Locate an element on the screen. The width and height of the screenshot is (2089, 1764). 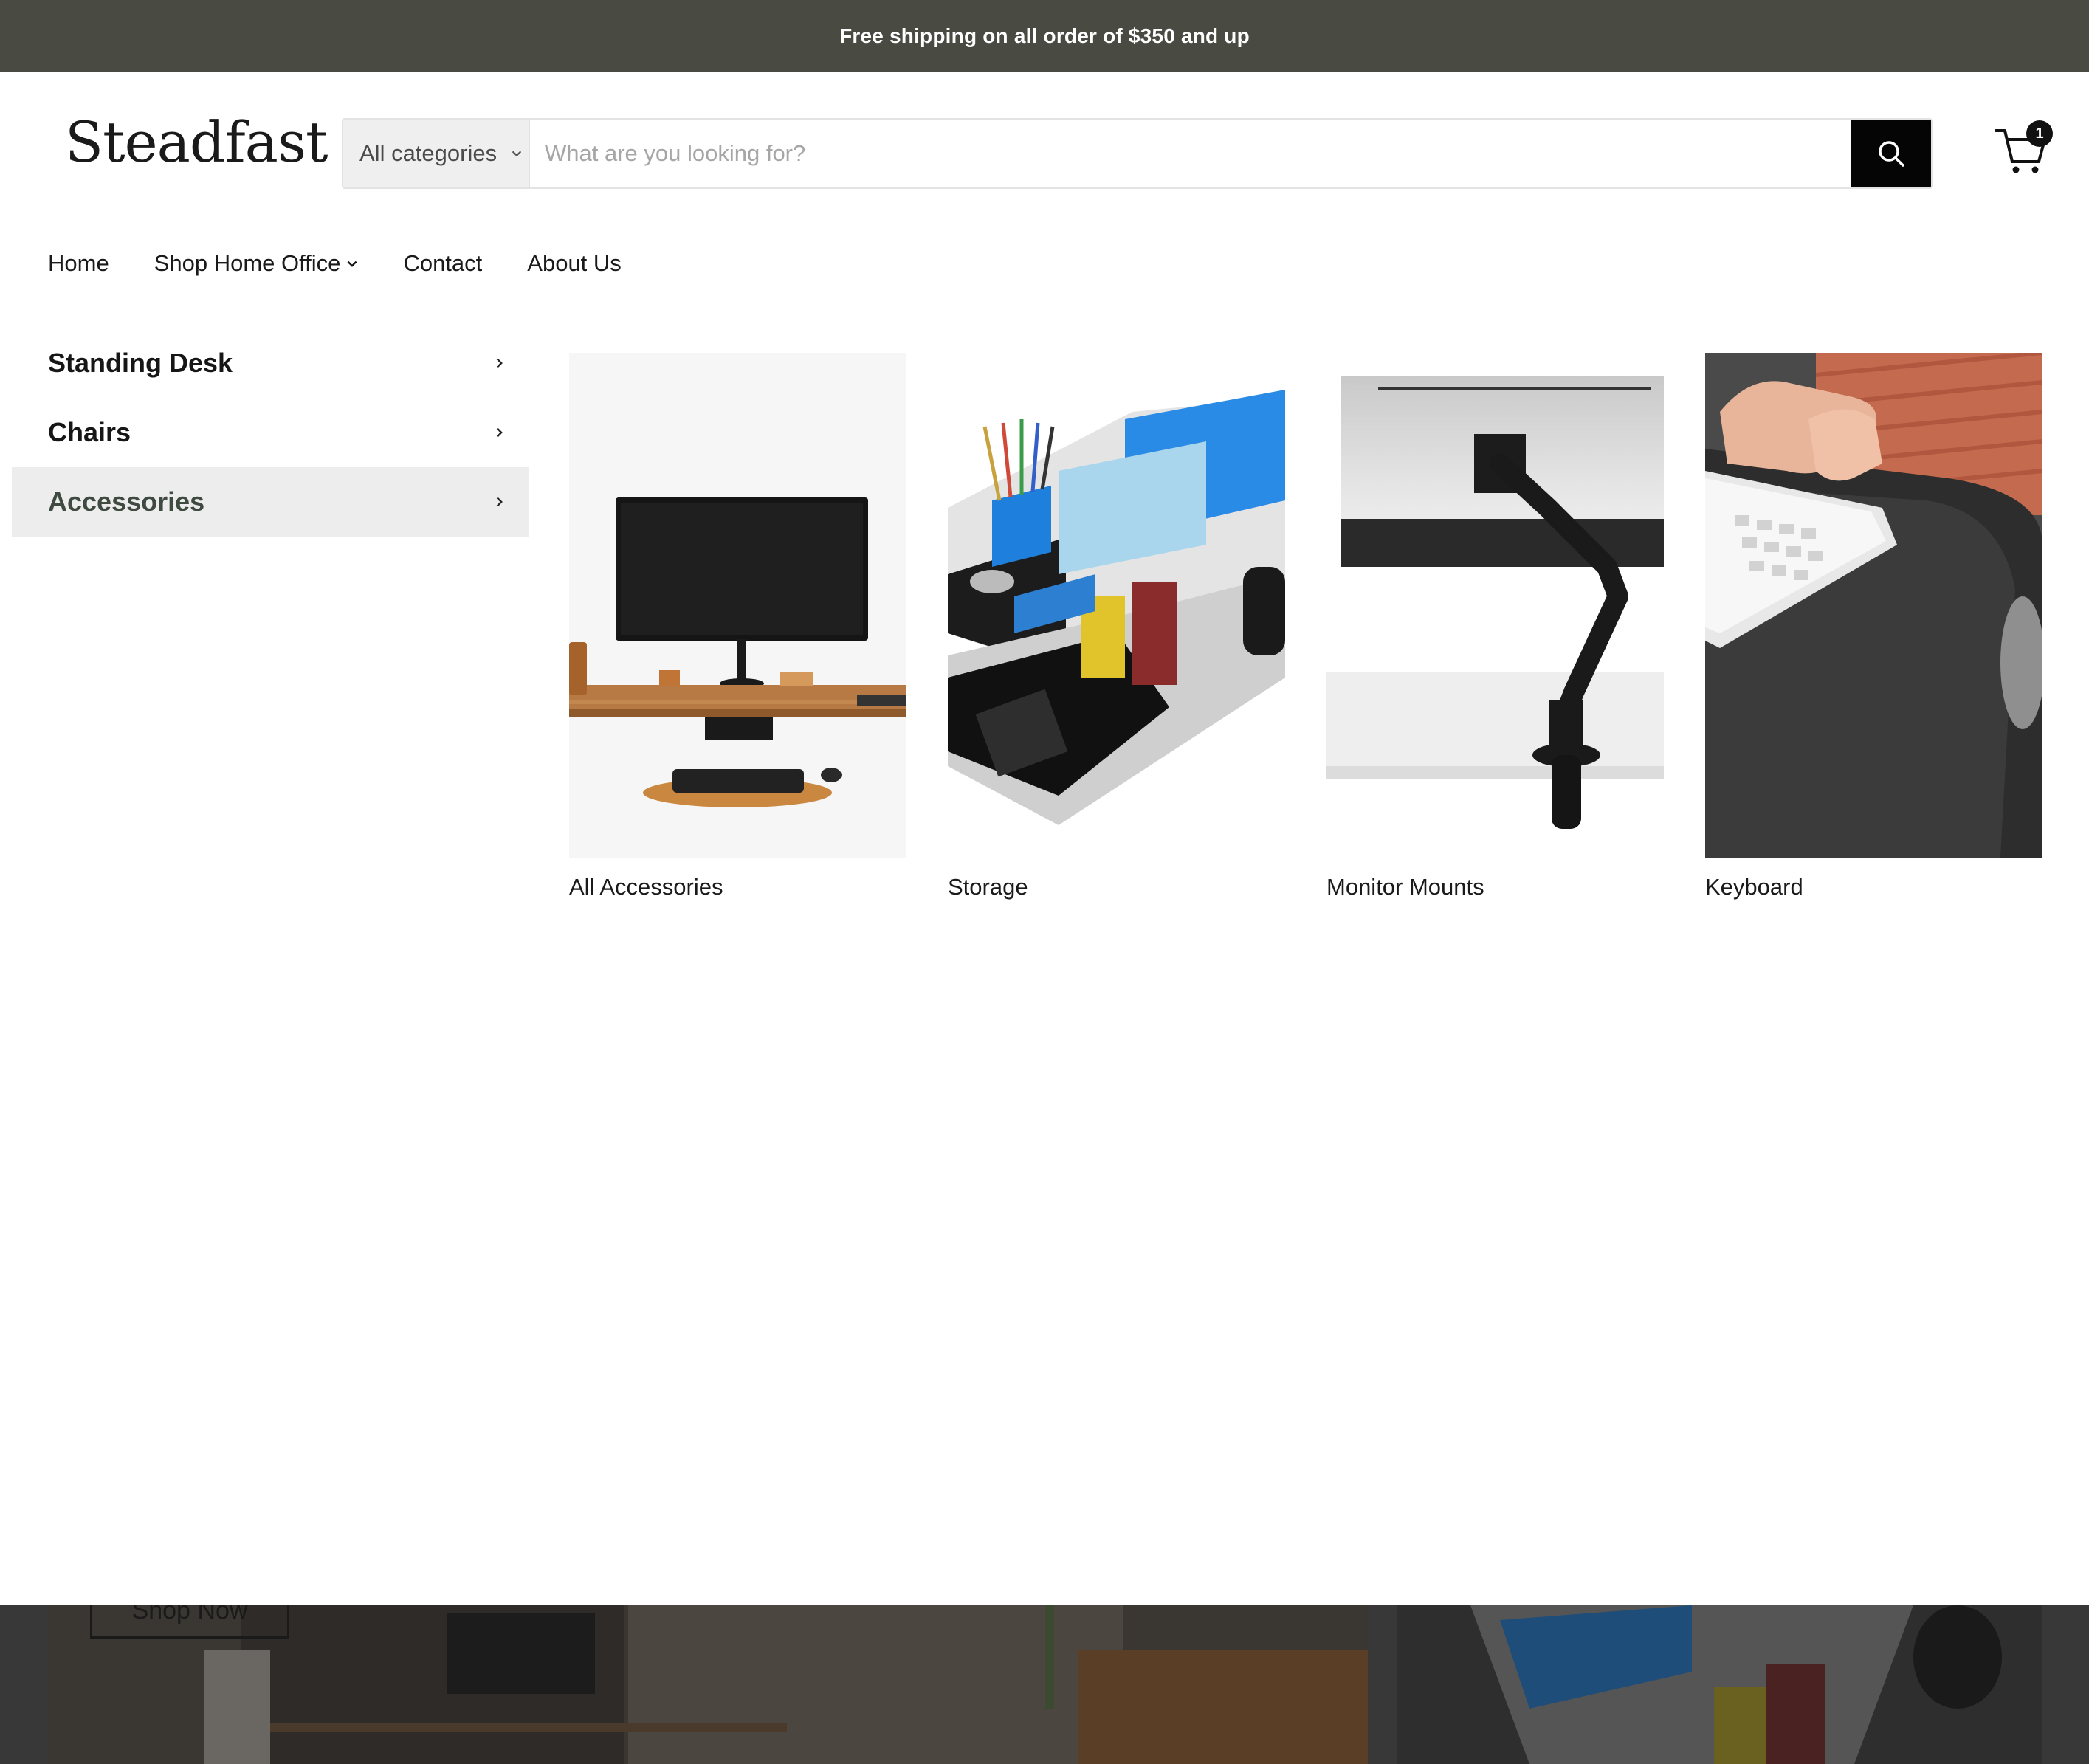
category-accessories: Accessories is located at coordinates (271, 502).